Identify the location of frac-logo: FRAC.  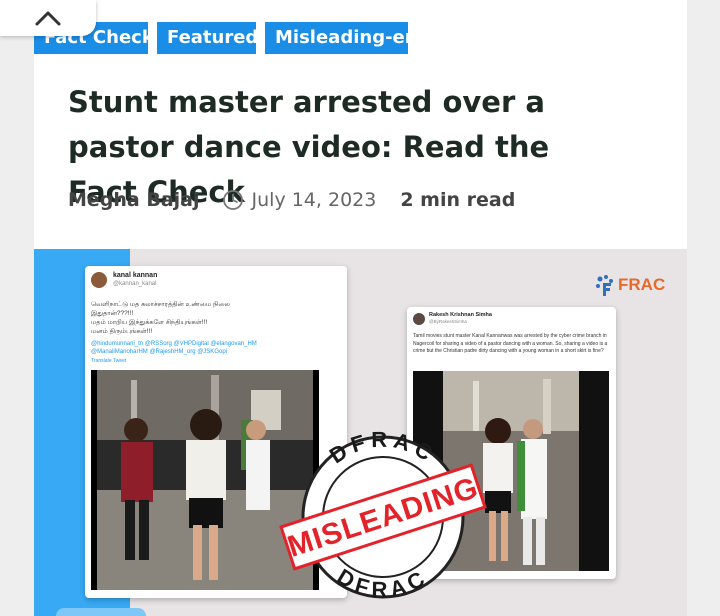
(634, 285).